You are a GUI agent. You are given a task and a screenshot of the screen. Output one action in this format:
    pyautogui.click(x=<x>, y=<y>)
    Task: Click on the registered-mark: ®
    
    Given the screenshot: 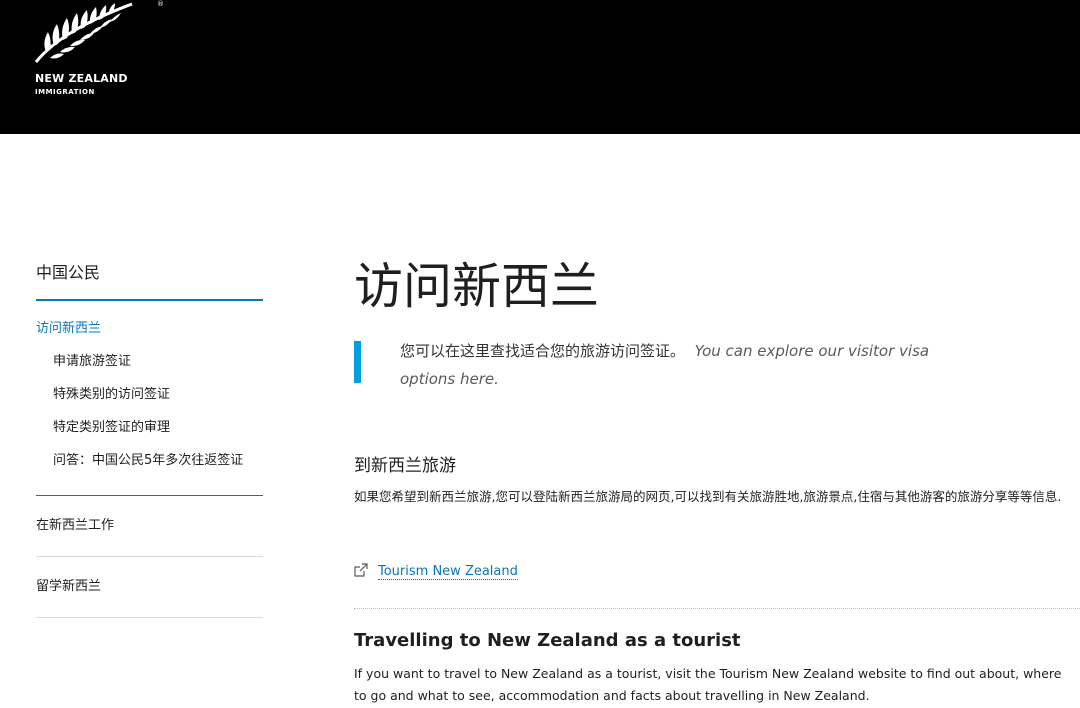 What is the action you would take?
    pyautogui.click(x=160, y=4)
    